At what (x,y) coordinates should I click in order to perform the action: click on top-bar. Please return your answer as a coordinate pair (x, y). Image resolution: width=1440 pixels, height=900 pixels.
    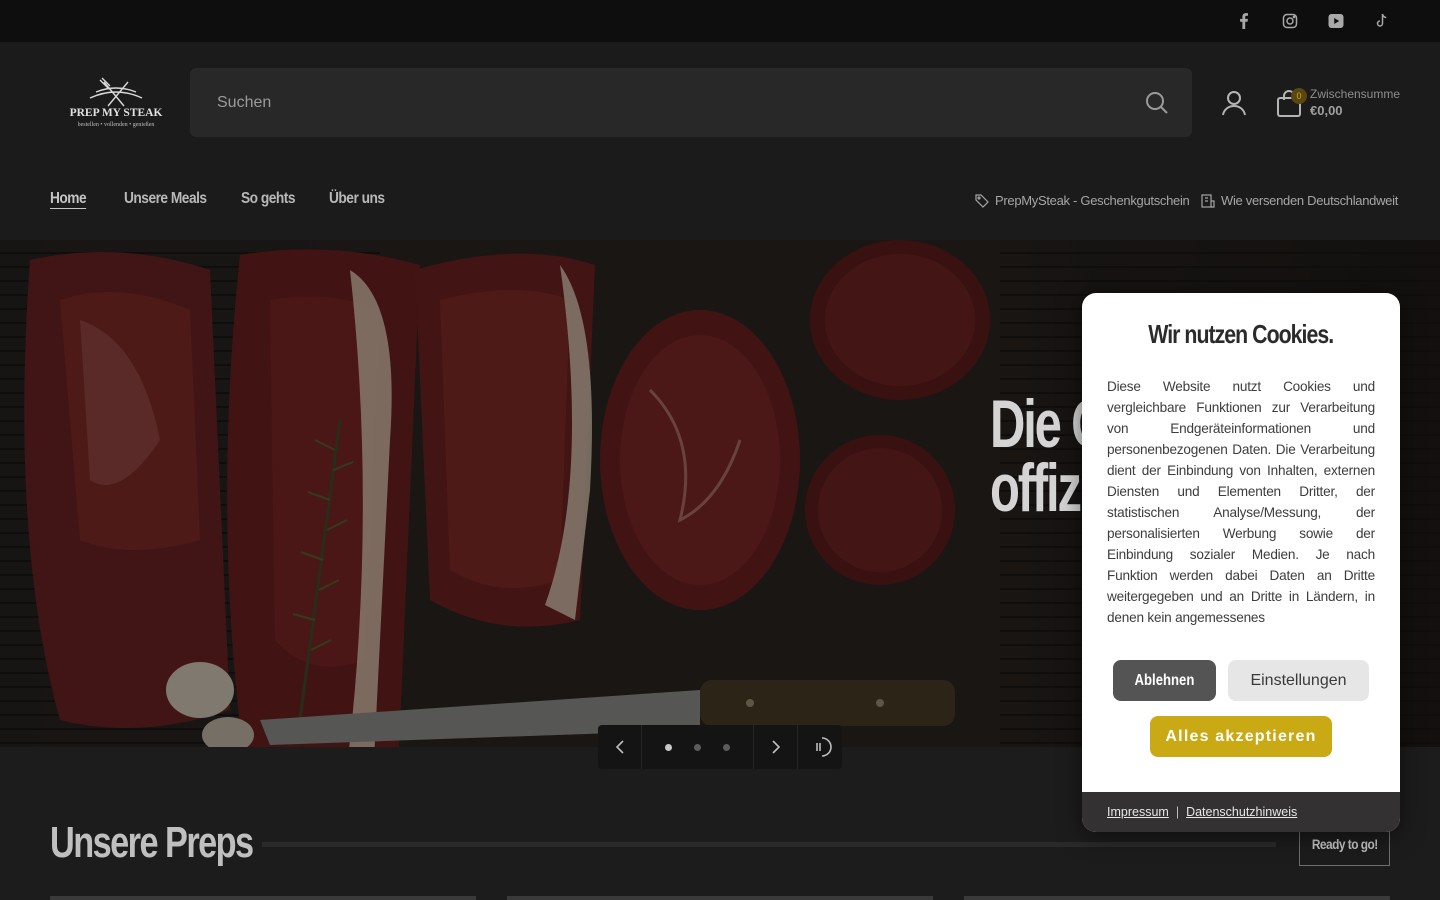
    Looking at the image, I should click on (720, 21).